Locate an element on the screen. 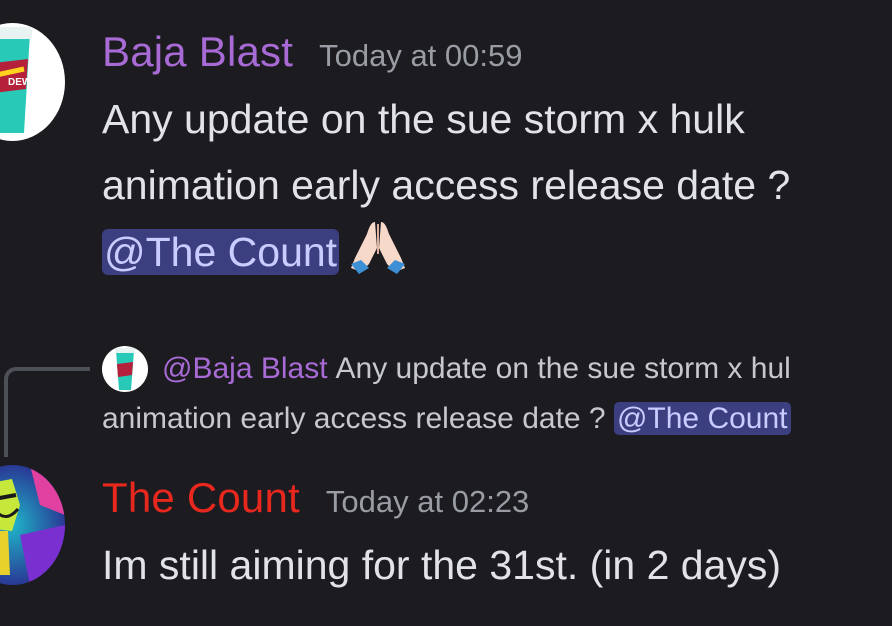 The image size is (892, 626). message-line: @The Count is located at coordinates (446, 256).